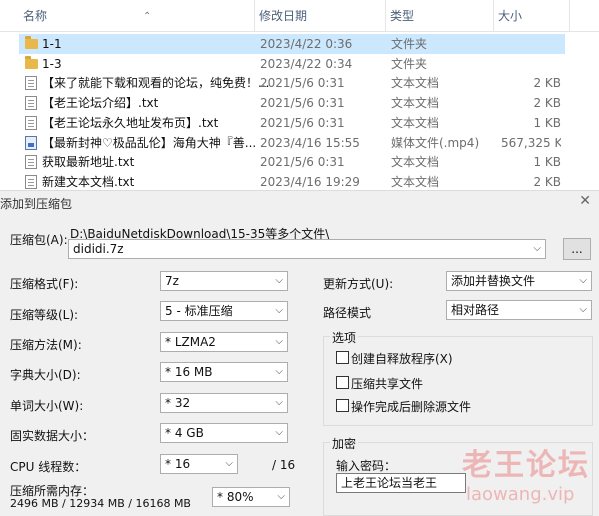 This screenshot has height=516, width=599. What do you see at coordinates (224, 403) in the screenshot?
I see `word-select: * 32 ⌵` at bounding box center [224, 403].